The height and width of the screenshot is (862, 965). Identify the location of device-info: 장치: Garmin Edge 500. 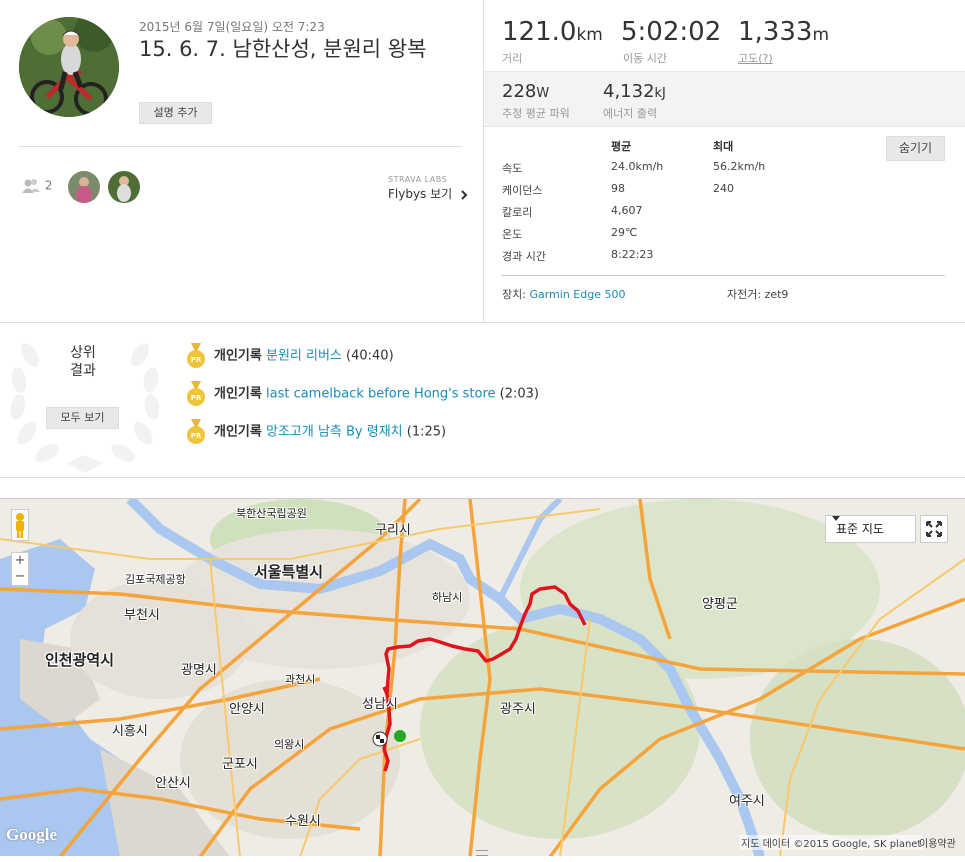
(563, 294).